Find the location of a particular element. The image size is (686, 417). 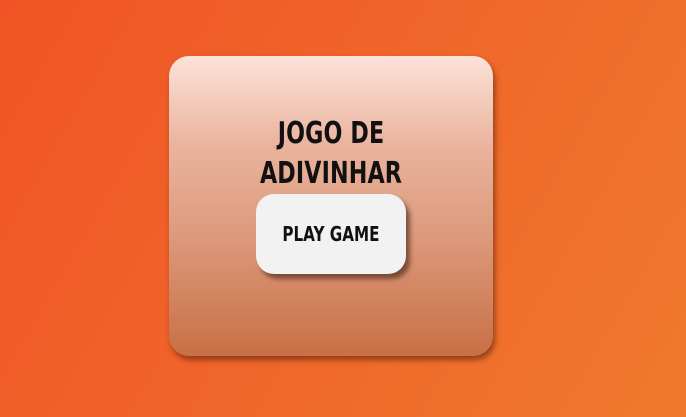

play-game-button: PLAY GAME is located at coordinates (331, 234).